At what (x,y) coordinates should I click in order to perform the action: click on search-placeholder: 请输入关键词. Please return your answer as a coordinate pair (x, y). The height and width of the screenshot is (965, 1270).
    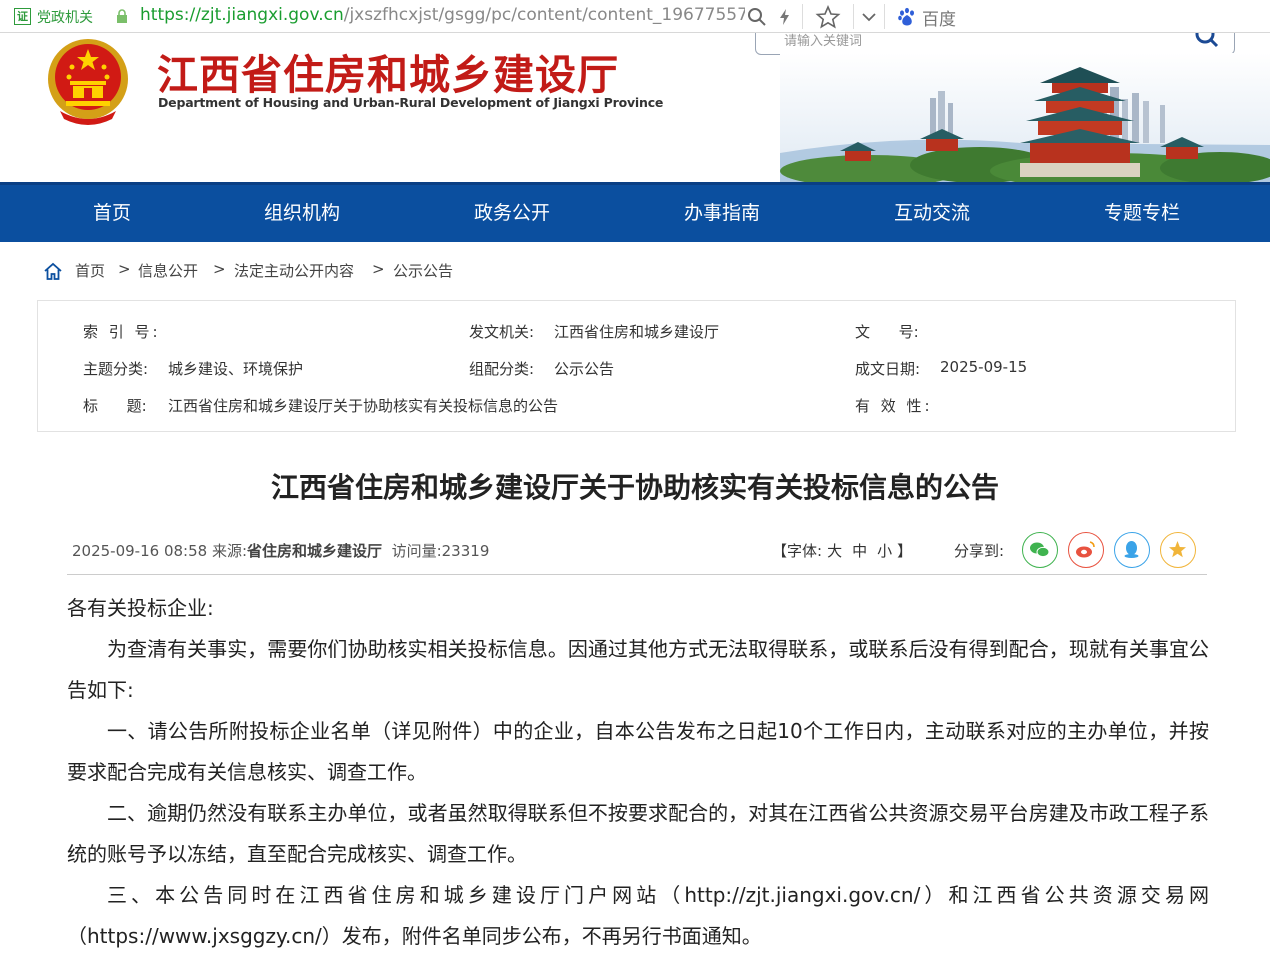
    Looking at the image, I should click on (823, 41).